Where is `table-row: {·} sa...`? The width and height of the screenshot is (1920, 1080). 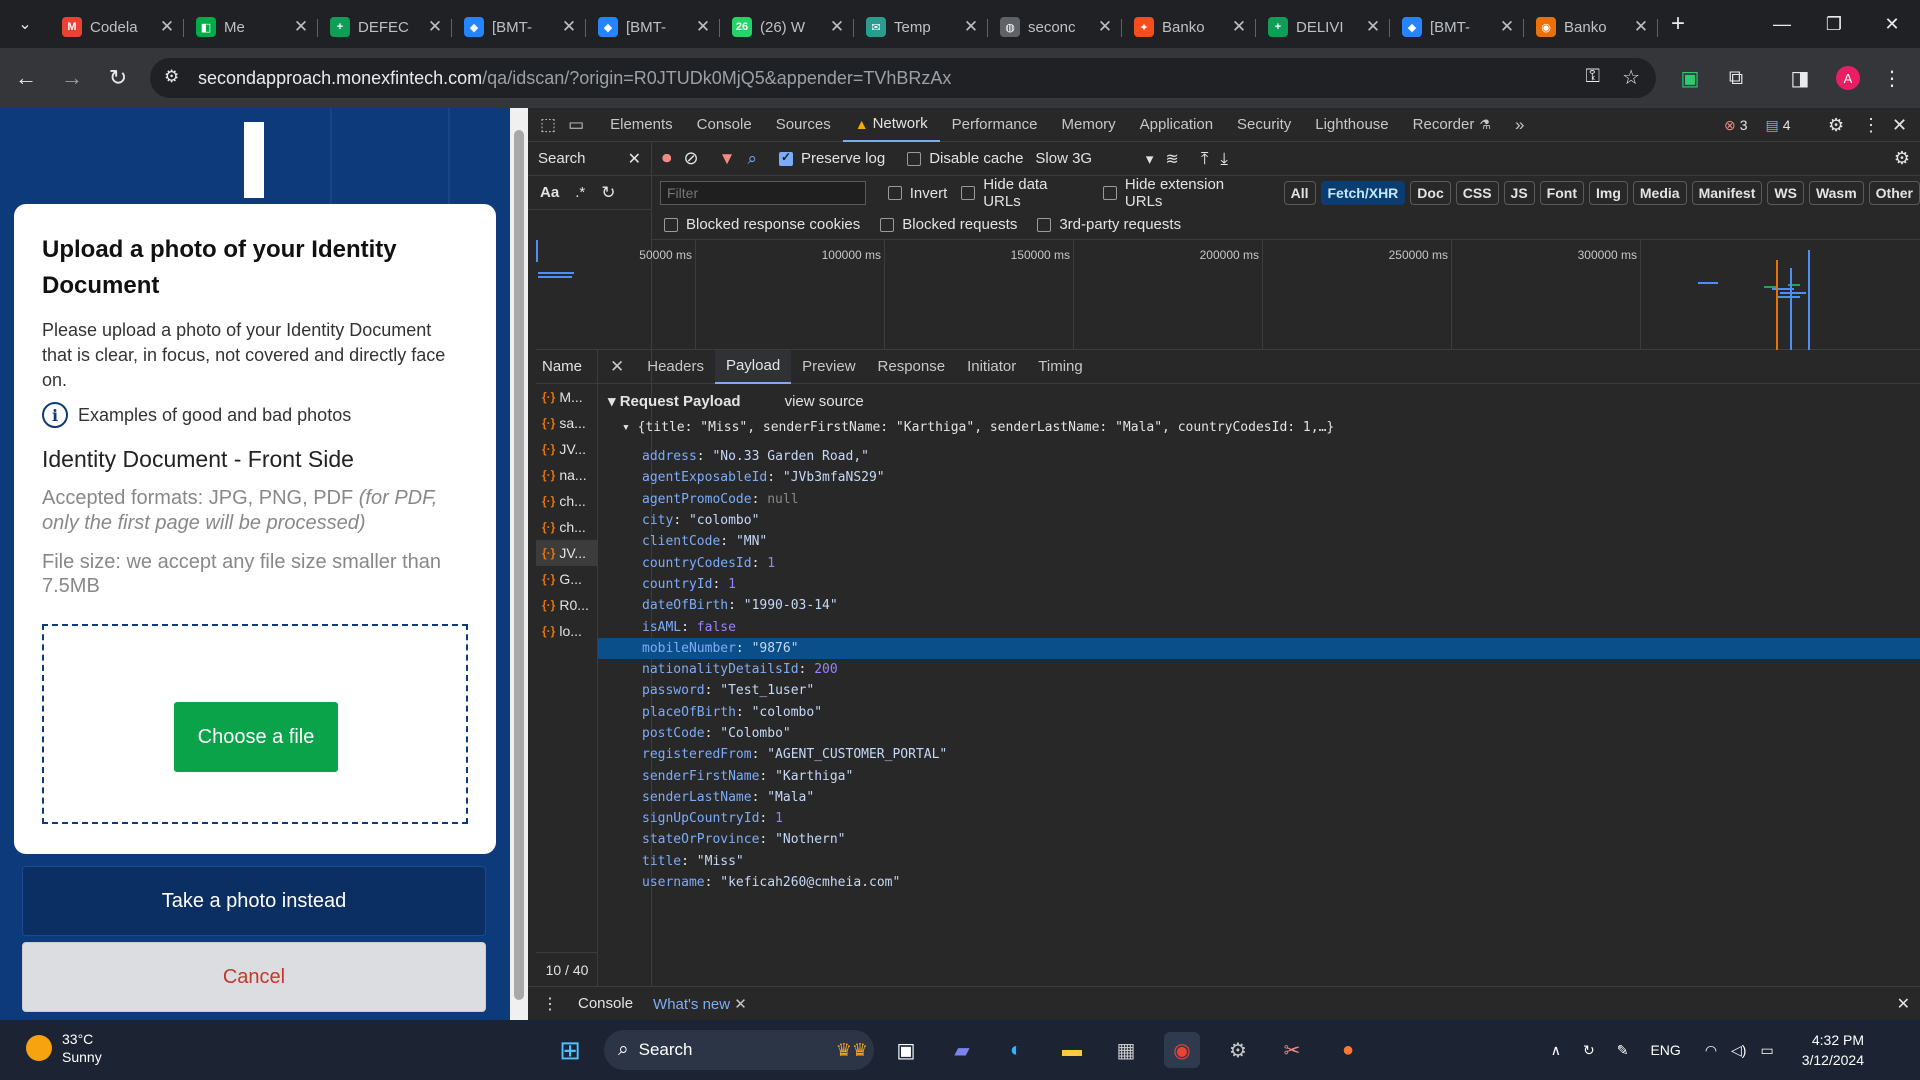
table-row: {·} sa... is located at coordinates (566, 423).